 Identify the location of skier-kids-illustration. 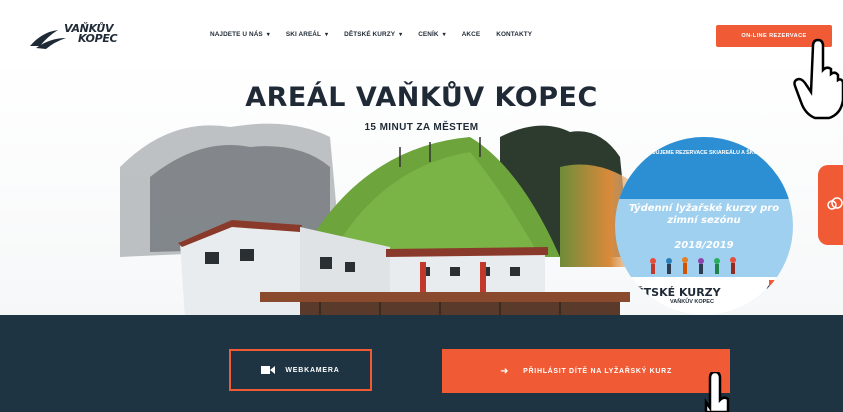
(693, 265).